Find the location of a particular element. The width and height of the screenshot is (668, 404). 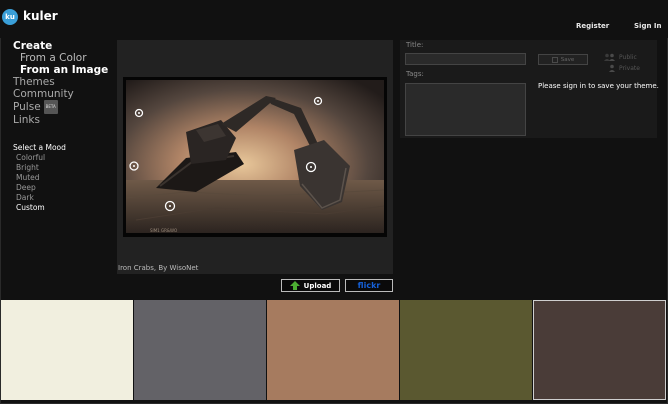

mood-muted: Muted is located at coordinates (30, 178).